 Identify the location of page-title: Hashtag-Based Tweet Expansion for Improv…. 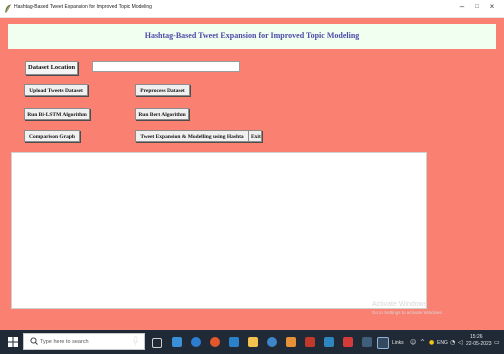
(252, 35).